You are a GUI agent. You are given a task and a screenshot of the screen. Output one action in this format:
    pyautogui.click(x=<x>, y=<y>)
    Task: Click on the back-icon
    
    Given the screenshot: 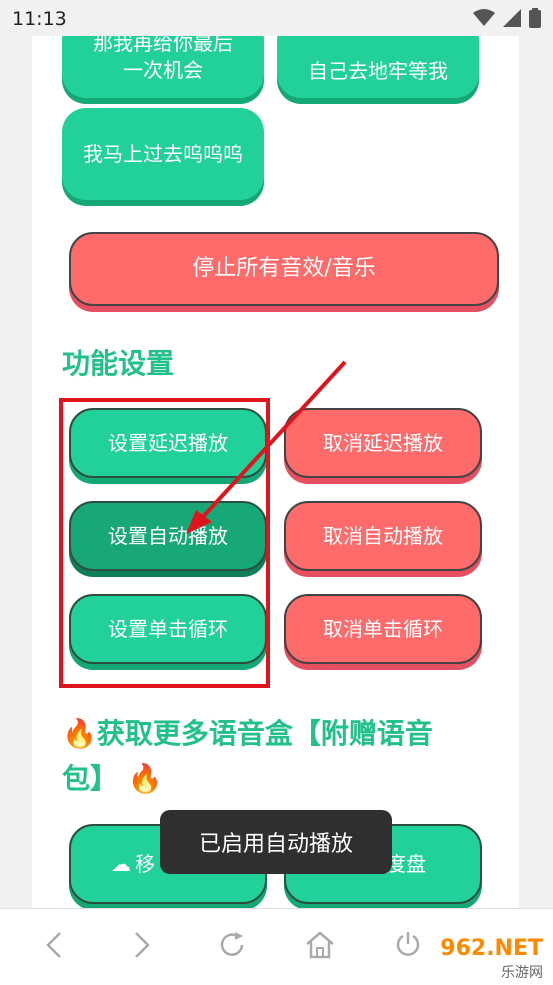 What is the action you would take?
    pyautogui.click(x=54, y=945)
    